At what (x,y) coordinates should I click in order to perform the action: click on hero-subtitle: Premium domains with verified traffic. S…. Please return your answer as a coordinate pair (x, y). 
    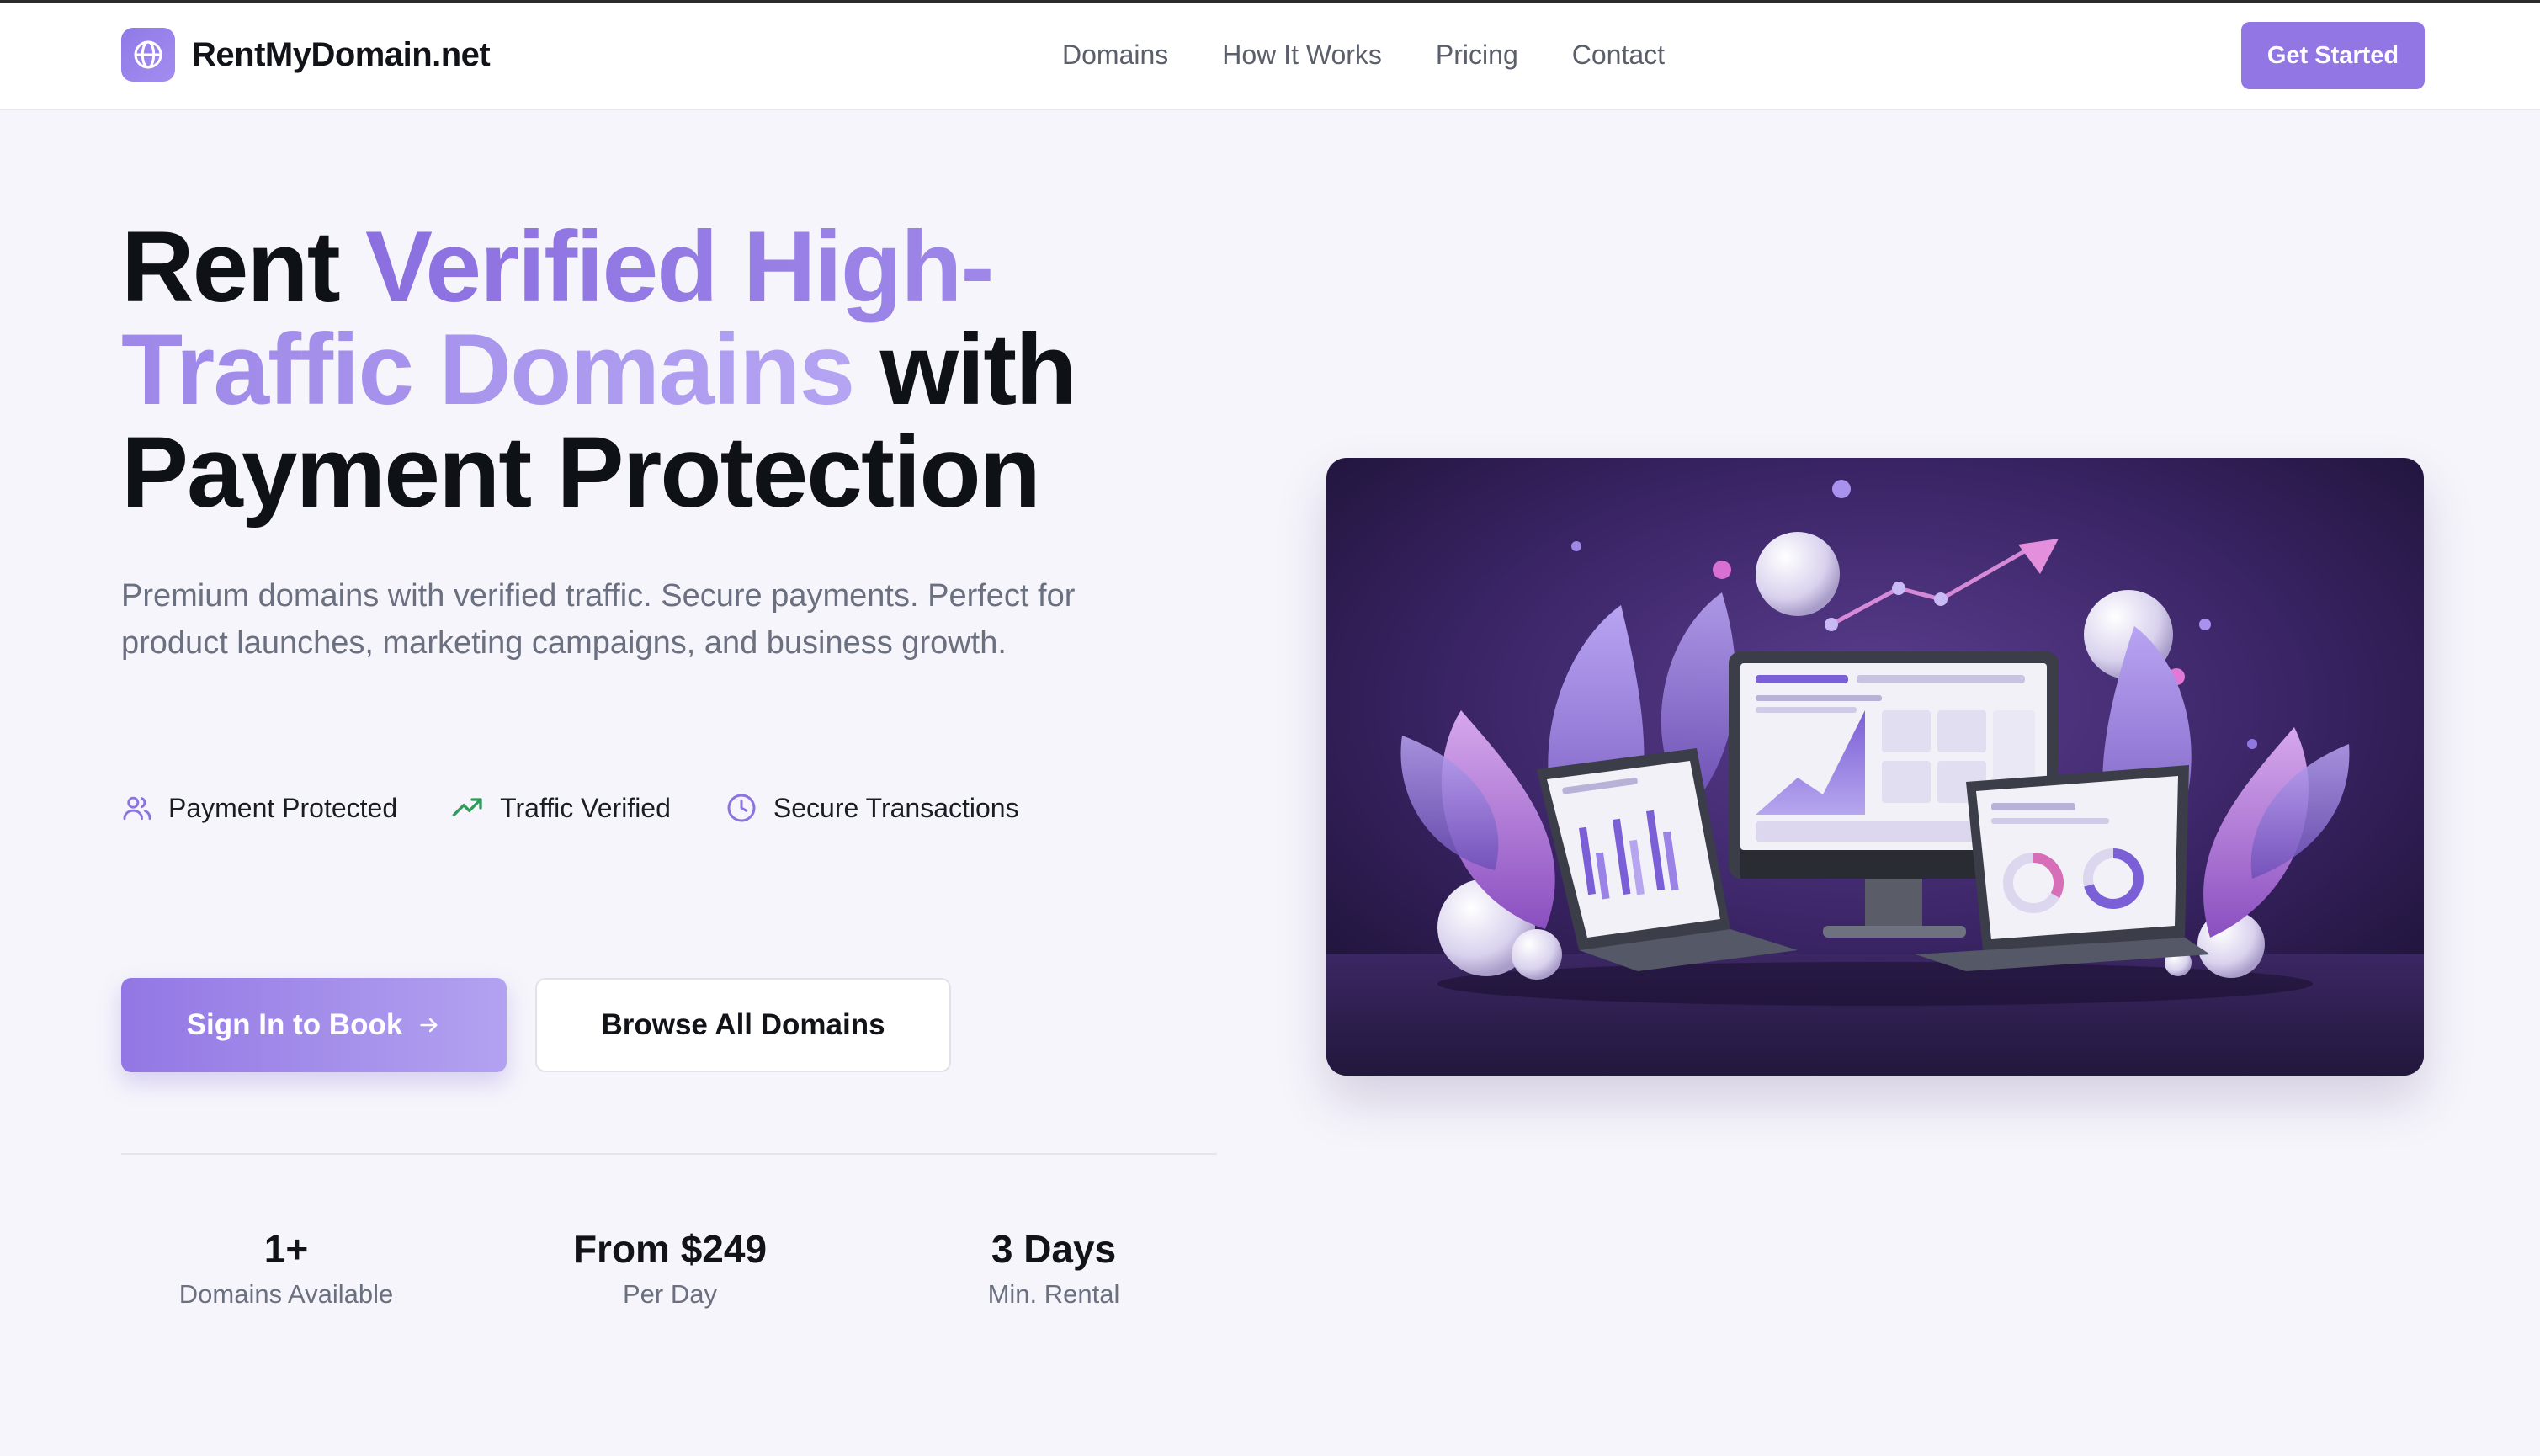
    Looking at the image, I should click on (598, 619).